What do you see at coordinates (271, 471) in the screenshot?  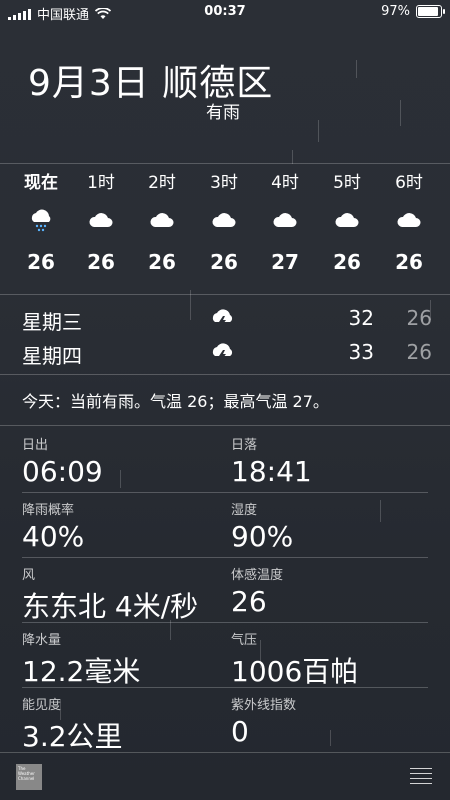 I see `detail-value: 18:41` at bounding box center [271, 471].